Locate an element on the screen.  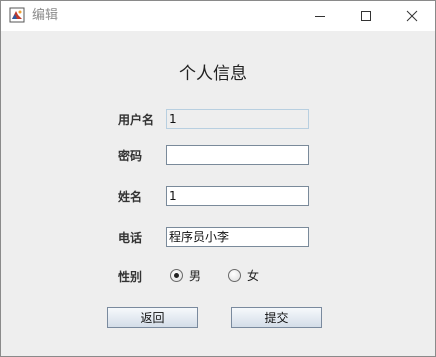
phone-label: 电话 is located at coordinates (130, 238).